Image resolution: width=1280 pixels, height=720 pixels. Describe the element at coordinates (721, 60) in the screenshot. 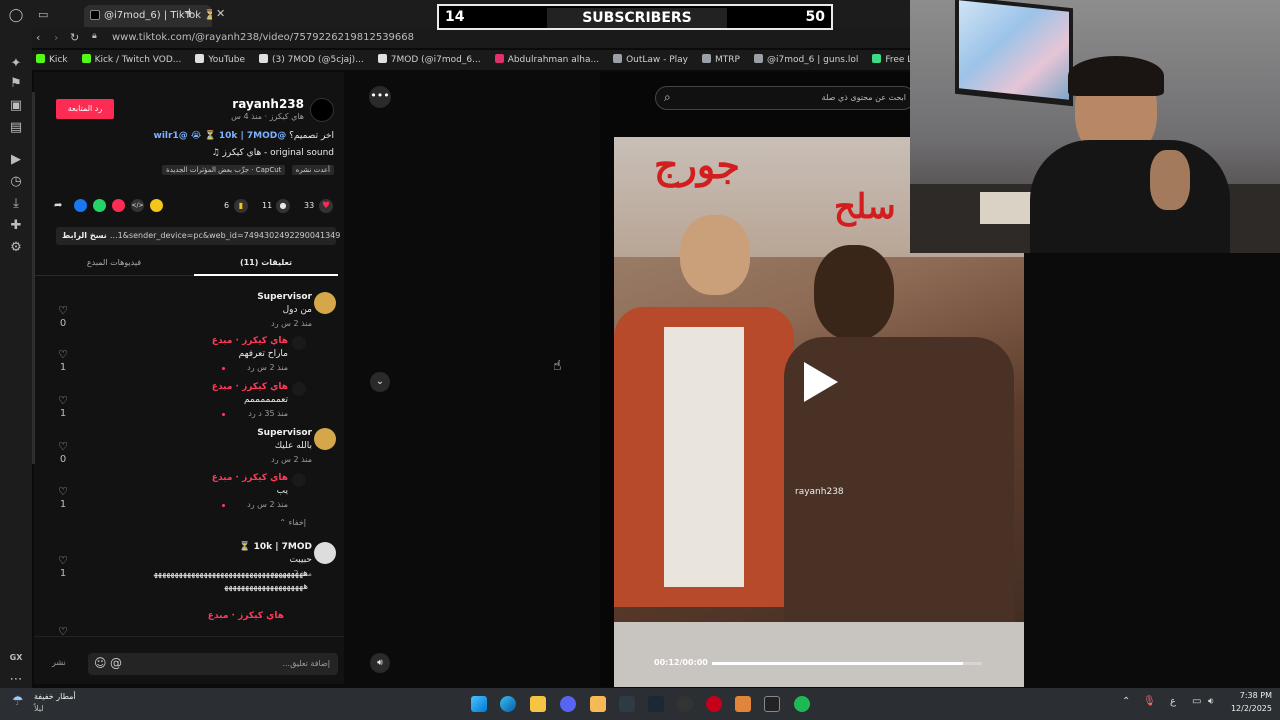

I see `bookmark-item: MTRP` at that location.